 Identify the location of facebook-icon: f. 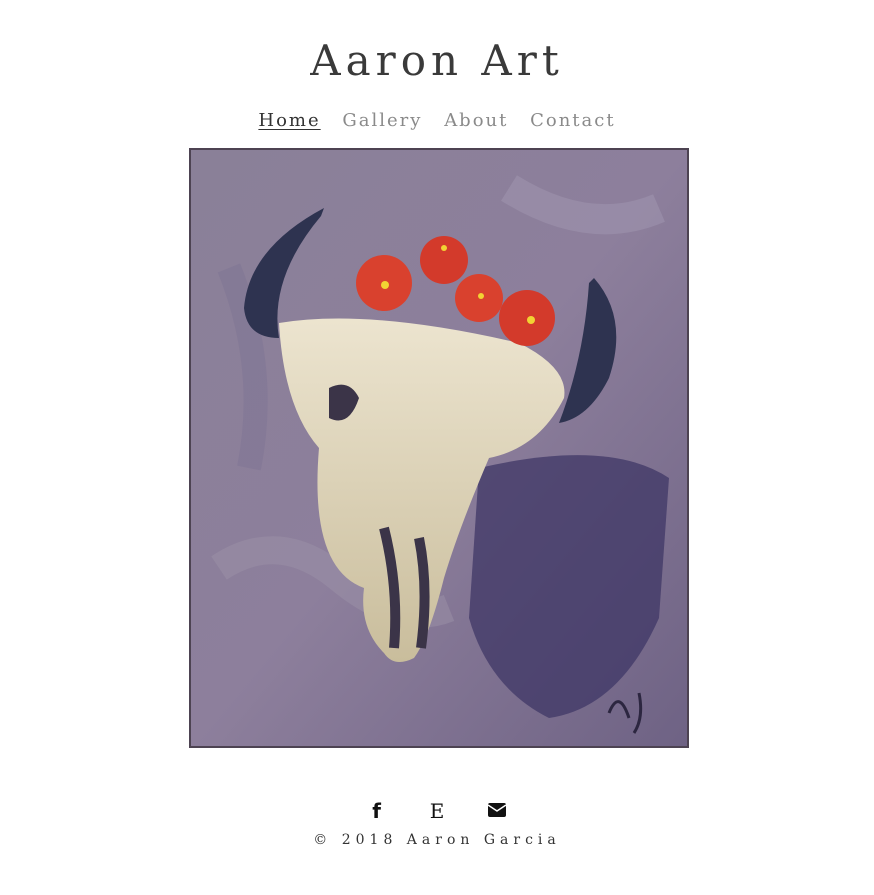
(377, 811).